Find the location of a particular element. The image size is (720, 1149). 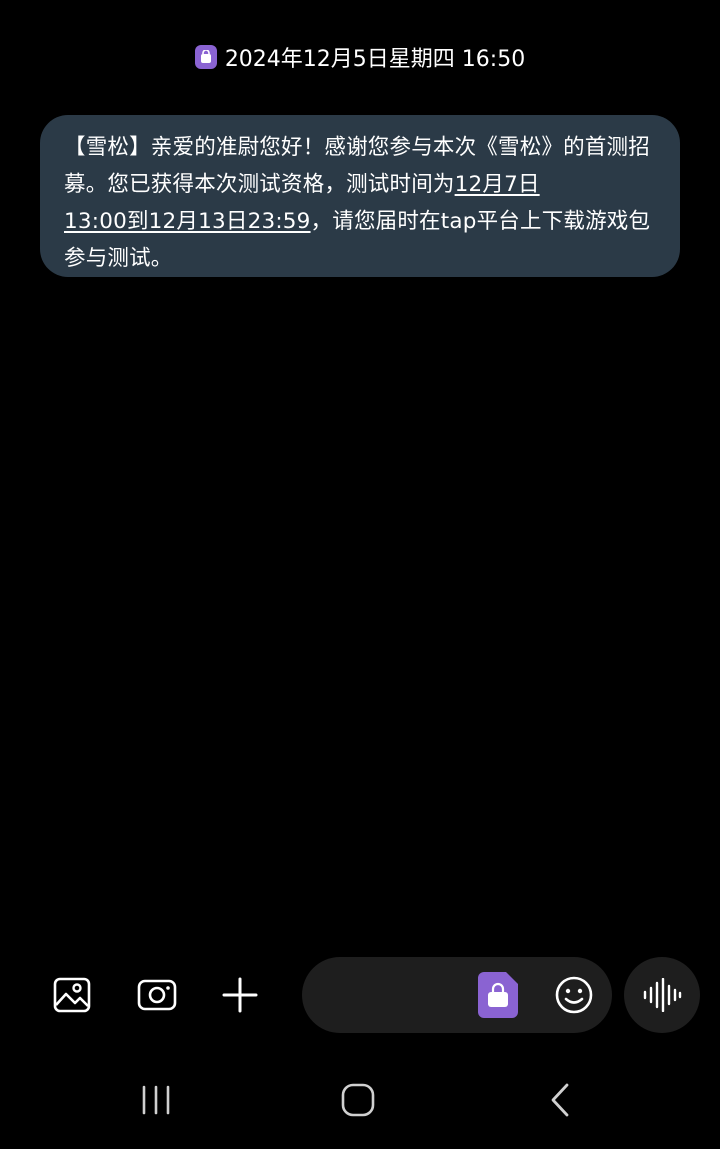

date-link-start: 12月7日 is located at coordinates (497, 184).